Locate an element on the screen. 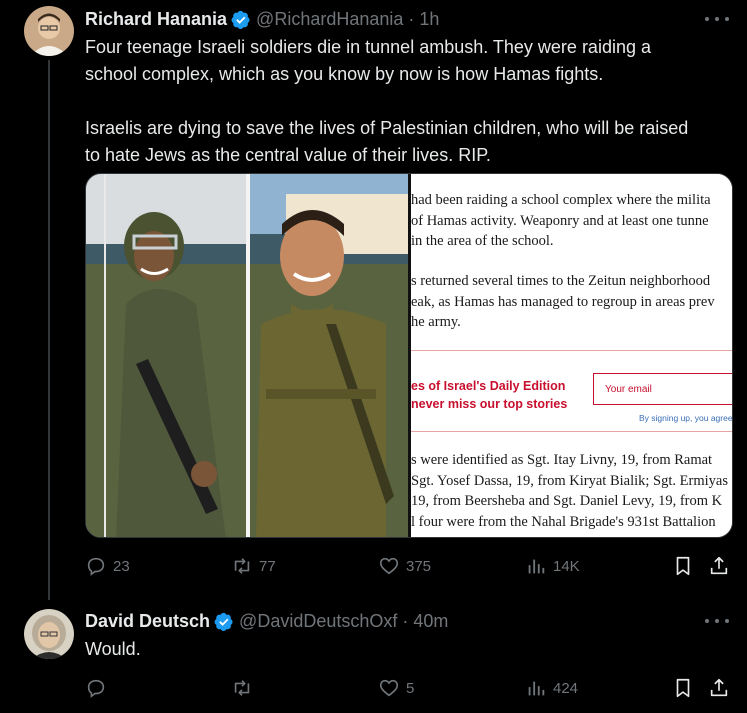 Image resolution: width=747 pixels, height=713 pixels. tweet2-header: David Deutsch @DavidDeutschOxf · 40m is located at coordinates (266, 621).